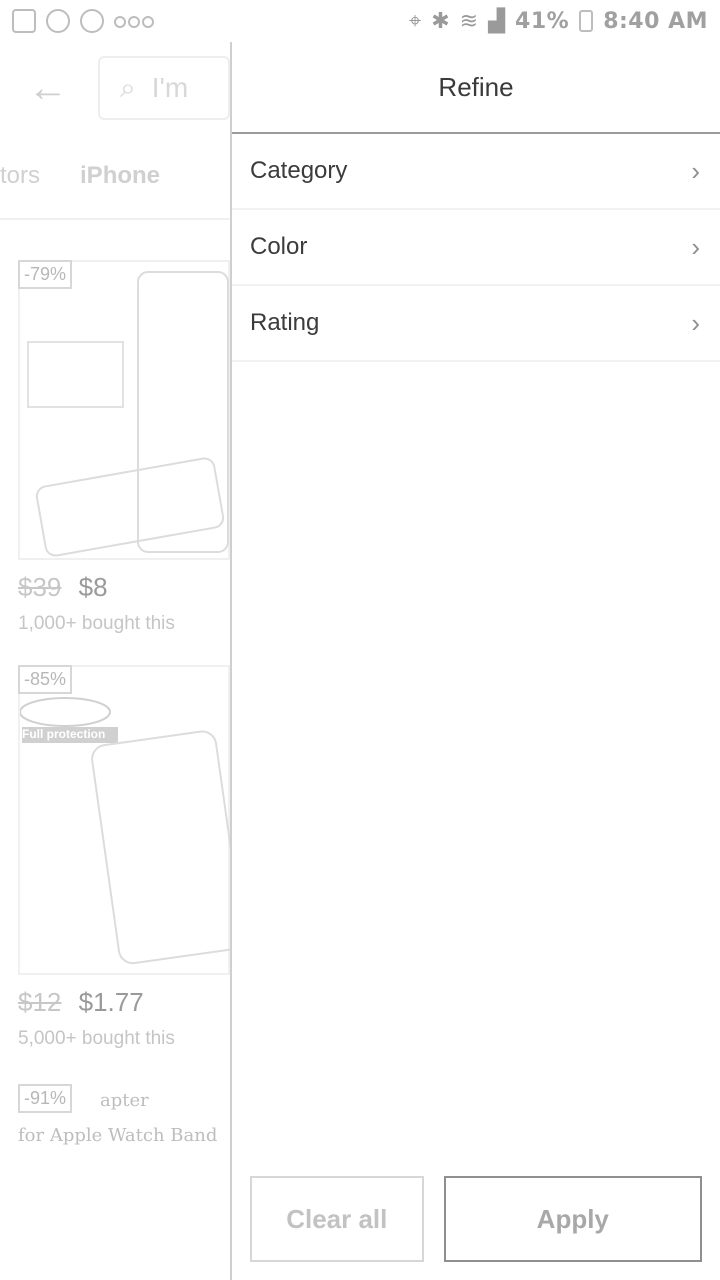 This screenshot has width=720, height=1280. Describe the element at coordinates (572, 1219) in the screenshot. I see `apply-button: Apply` at that location.